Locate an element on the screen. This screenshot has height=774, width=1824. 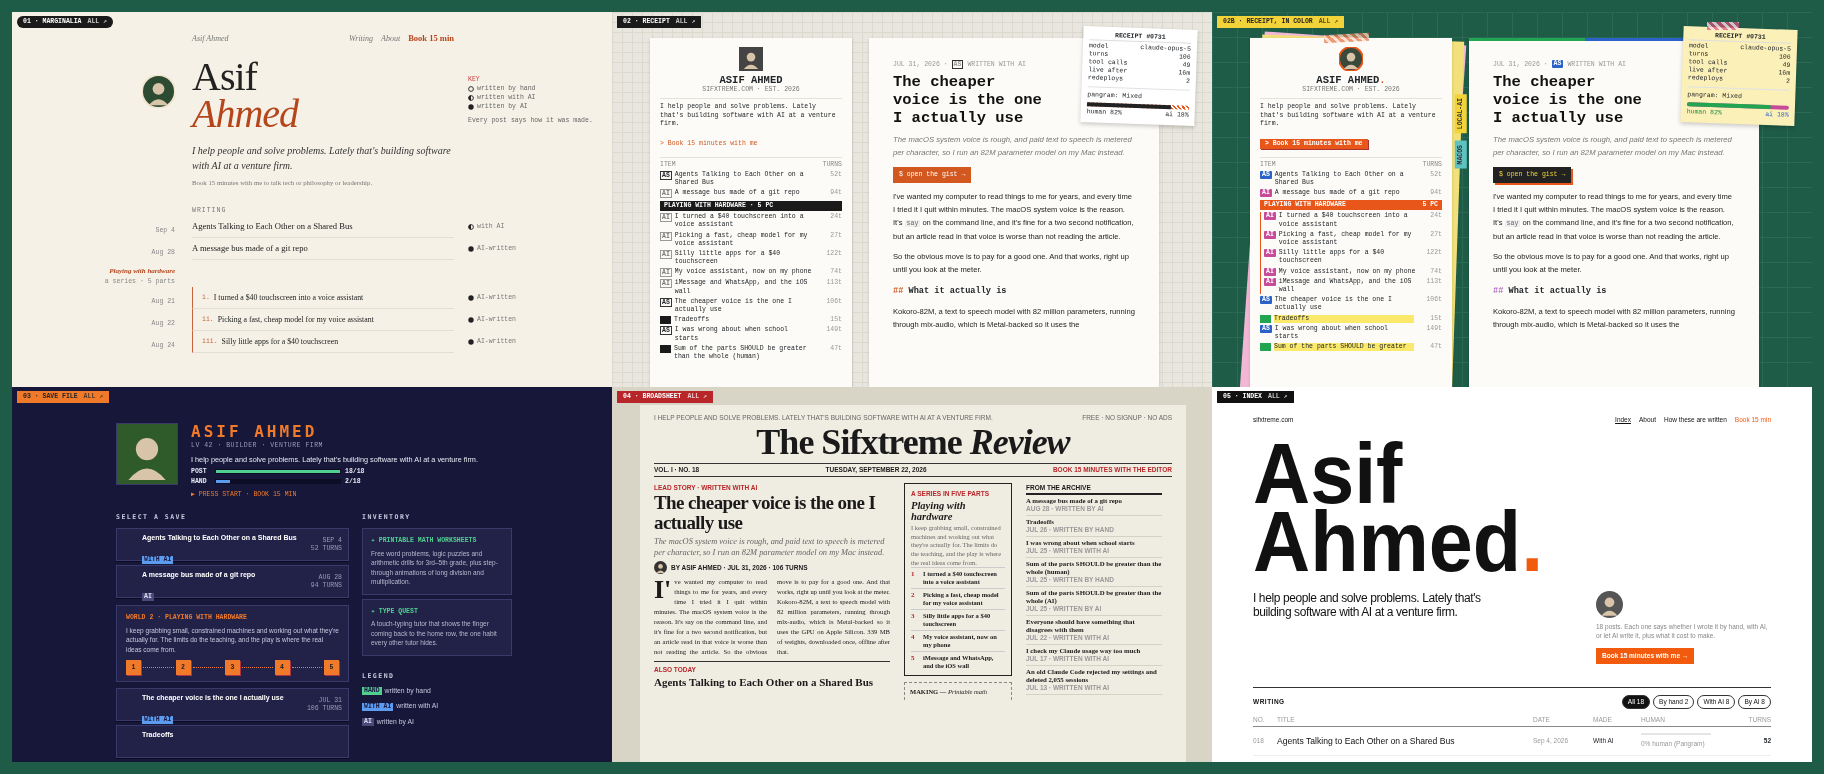
hero-name: Asif is located at coordinates (1328, 472).